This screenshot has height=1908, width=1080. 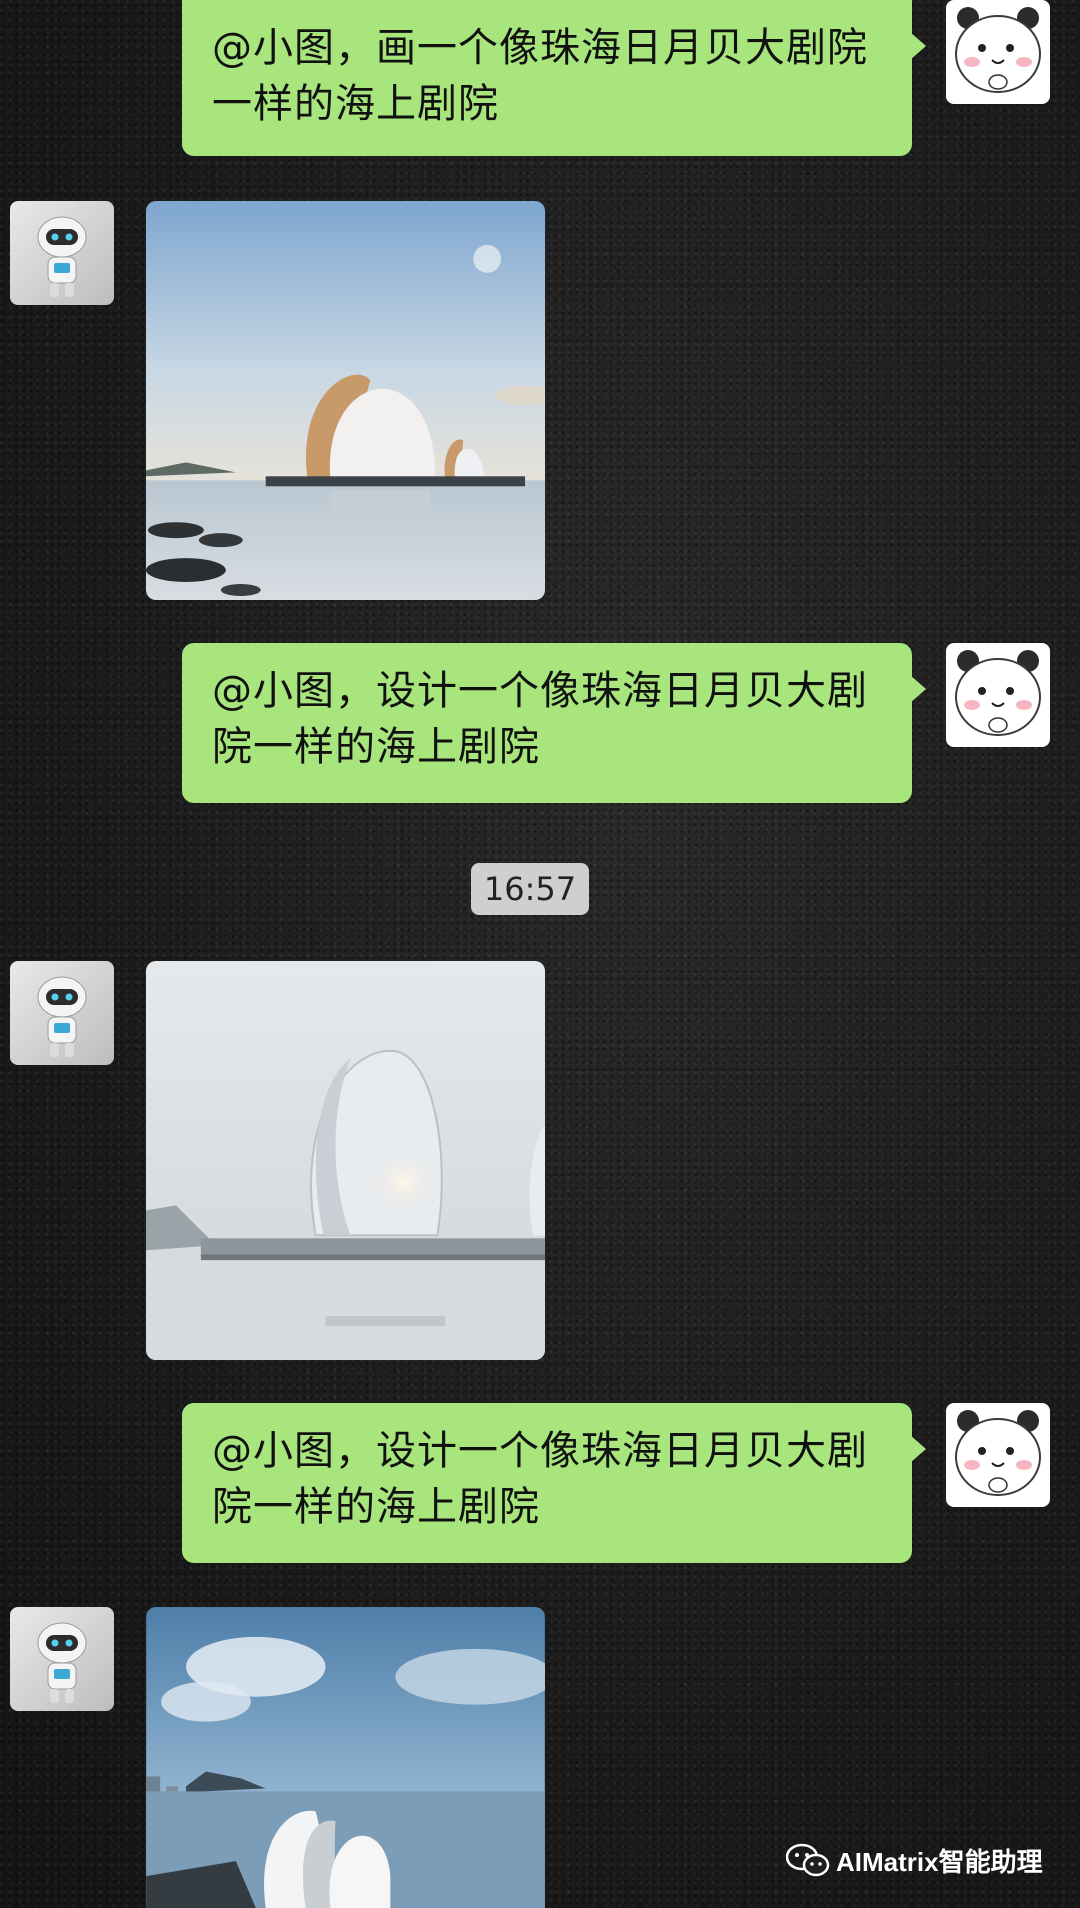 What do you see at coordinates (530, 889) in the screenshot?
I see `timestamp-badge: 16:57` at bounding box center [530, 889].